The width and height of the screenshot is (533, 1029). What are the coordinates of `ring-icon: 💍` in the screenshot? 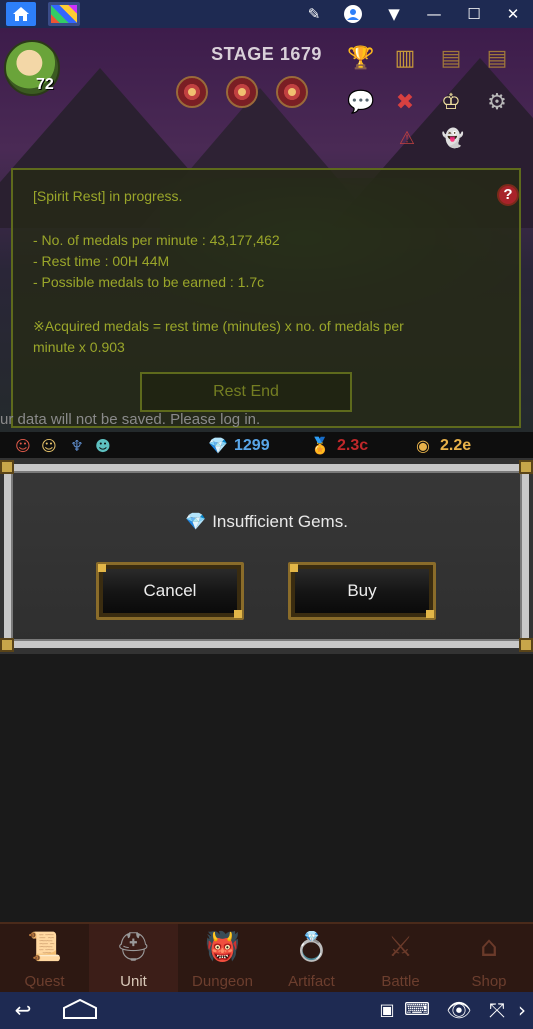 It's located at (311, 946).